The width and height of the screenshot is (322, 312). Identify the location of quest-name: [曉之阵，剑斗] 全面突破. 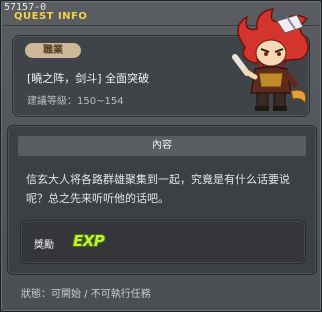
(88, 78).